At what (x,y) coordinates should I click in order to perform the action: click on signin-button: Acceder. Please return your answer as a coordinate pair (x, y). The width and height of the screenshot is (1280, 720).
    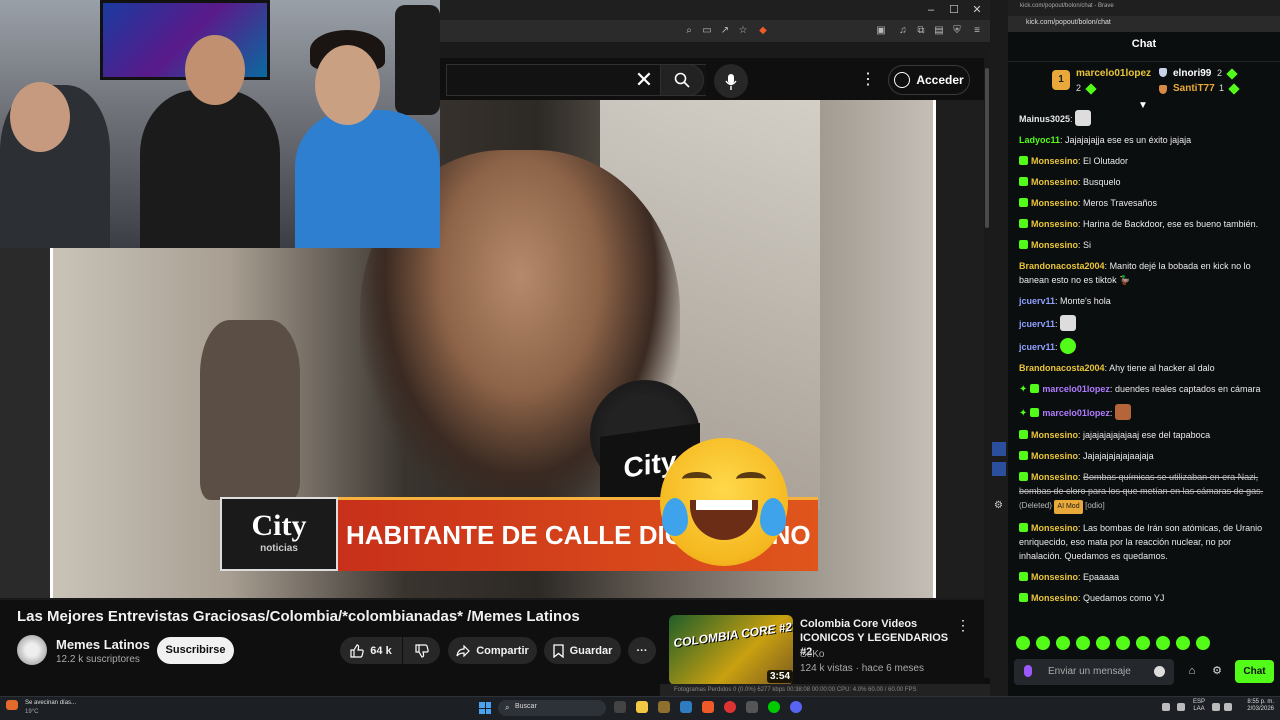
    Looking at the image, I should click on (929, 80).